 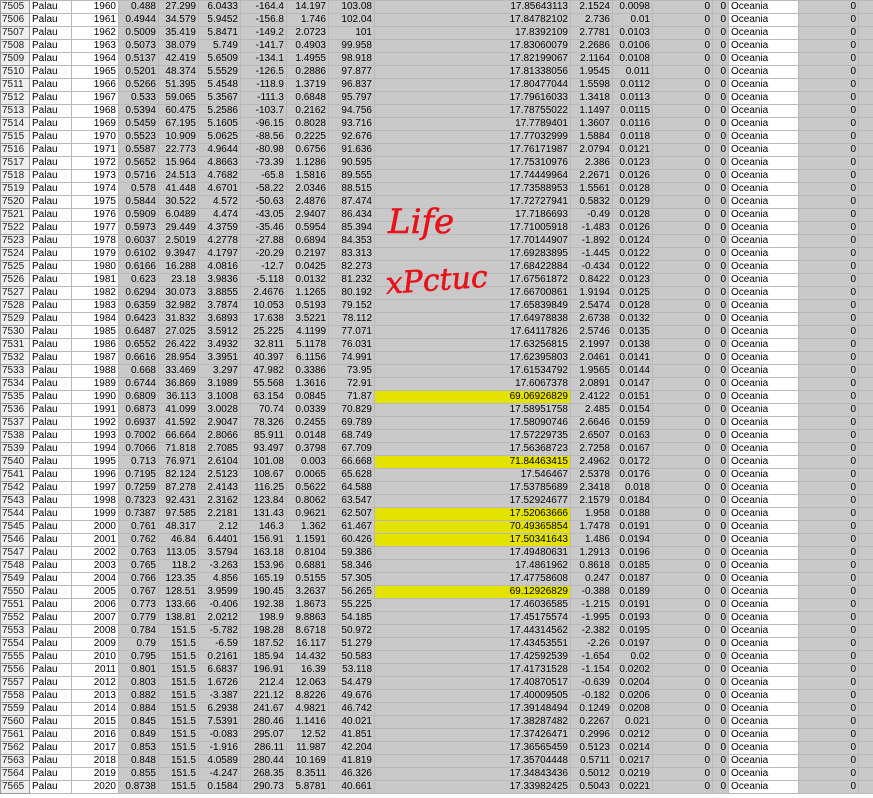 What do you see at coordinates (632, 85) in the screenshot?
I see `cell-v9: 0.0112` at bounding box center [632, 85].